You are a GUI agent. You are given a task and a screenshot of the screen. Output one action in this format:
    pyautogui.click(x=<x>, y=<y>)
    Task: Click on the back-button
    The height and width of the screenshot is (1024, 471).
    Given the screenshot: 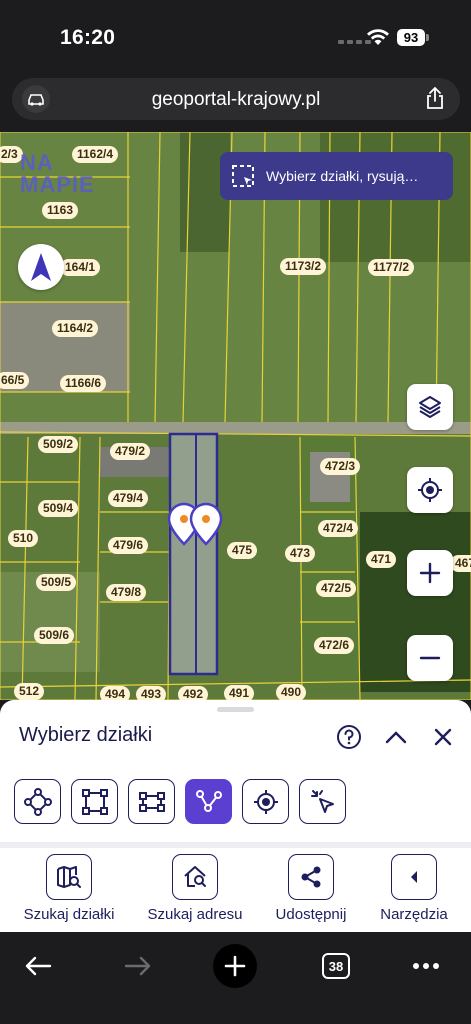 What is the action you would take?
    pyautogui.click(x=38, y=966)
    